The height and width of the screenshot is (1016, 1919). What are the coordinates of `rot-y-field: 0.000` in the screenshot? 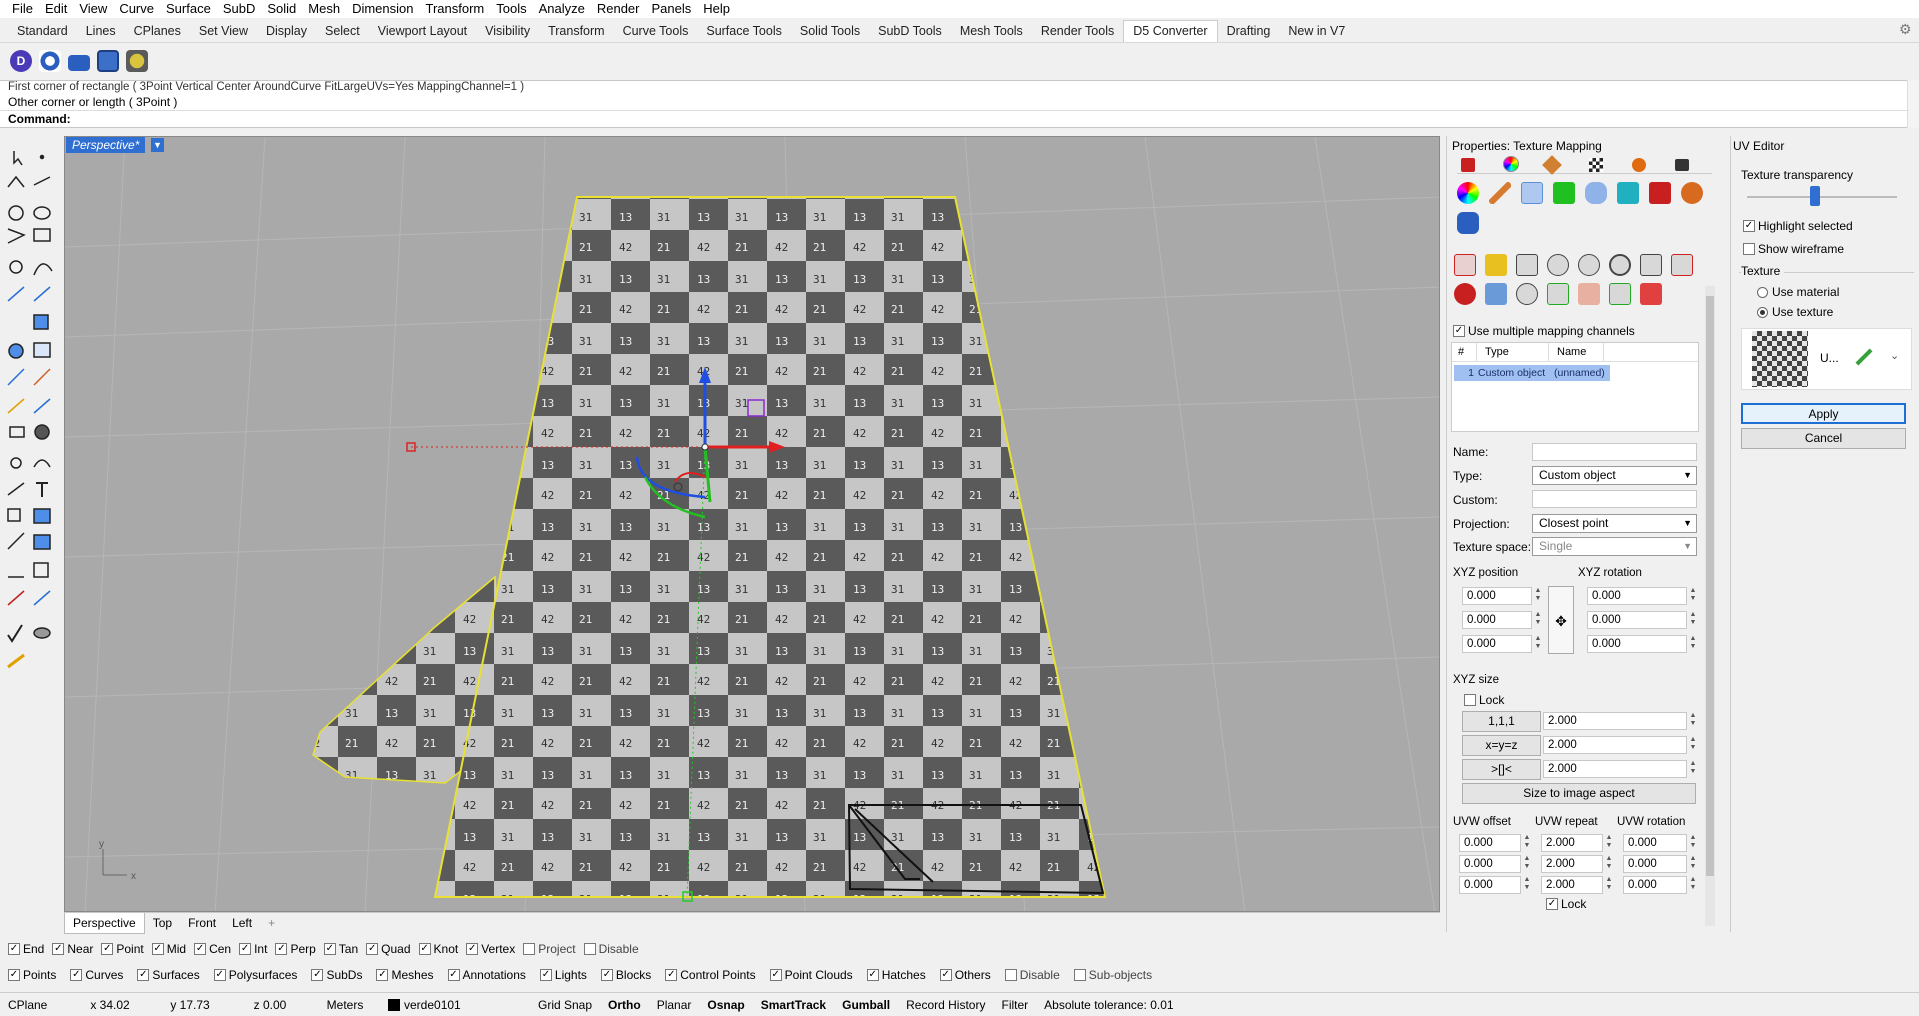 It's located at (1637, 620).